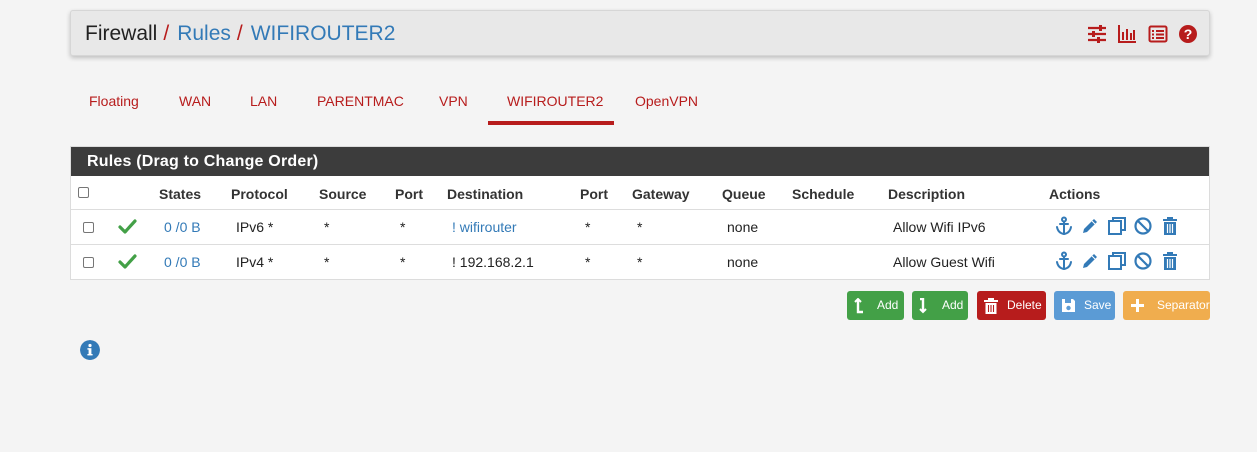 The width and height of the screenshot is (1257, 452). I want to click on breadcrumb-rules-link: Rules, so click(204, 33).